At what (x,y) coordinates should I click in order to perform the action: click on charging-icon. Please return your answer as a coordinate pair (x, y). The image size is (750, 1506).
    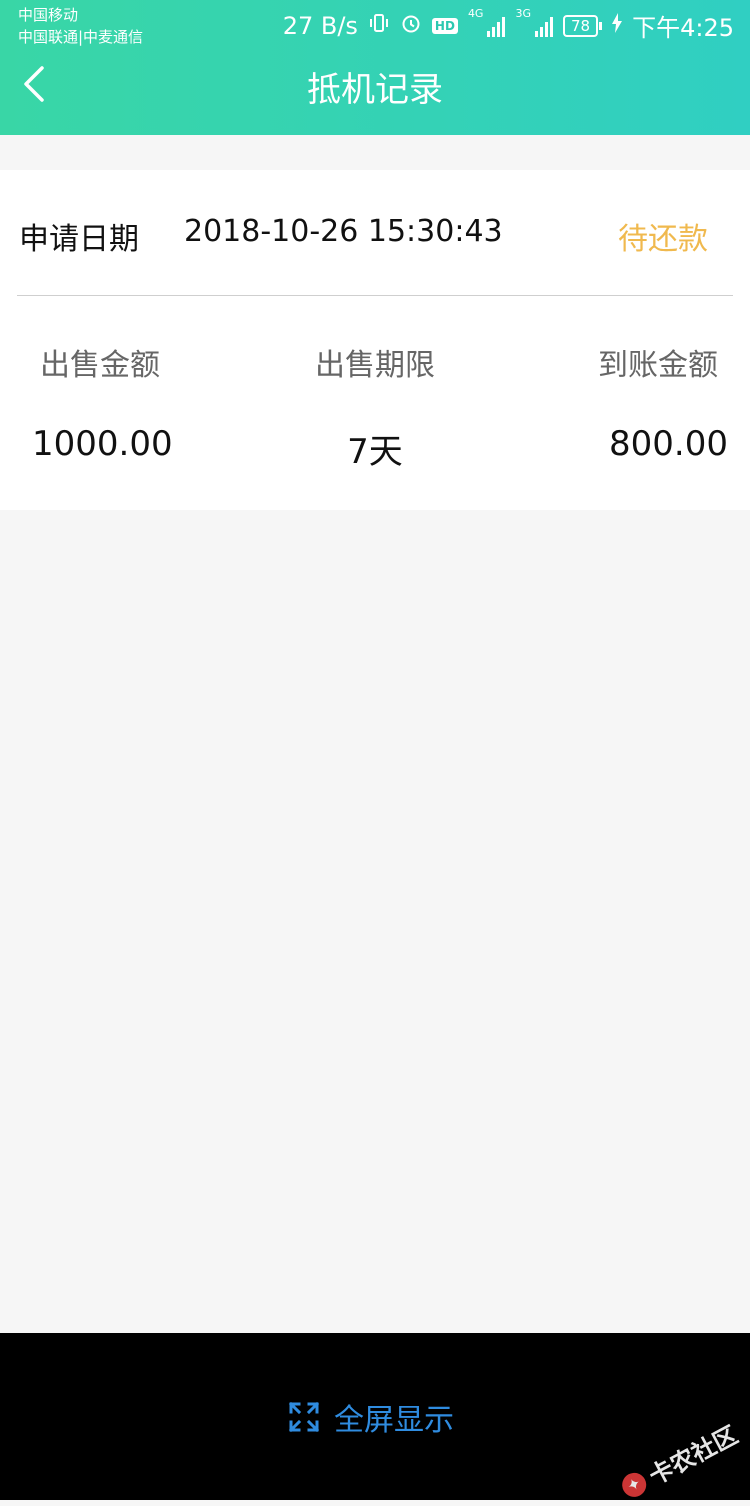
    Looking at the image, I should click on (617, 25).